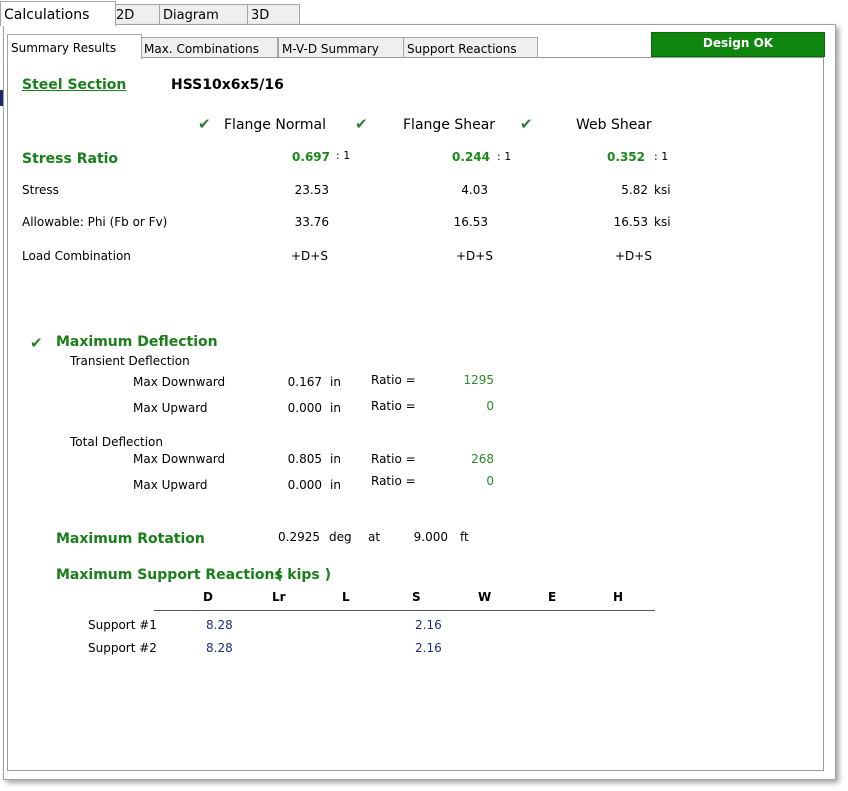  I want to click on check-web-shear: Web Shear, so click(614, 125).